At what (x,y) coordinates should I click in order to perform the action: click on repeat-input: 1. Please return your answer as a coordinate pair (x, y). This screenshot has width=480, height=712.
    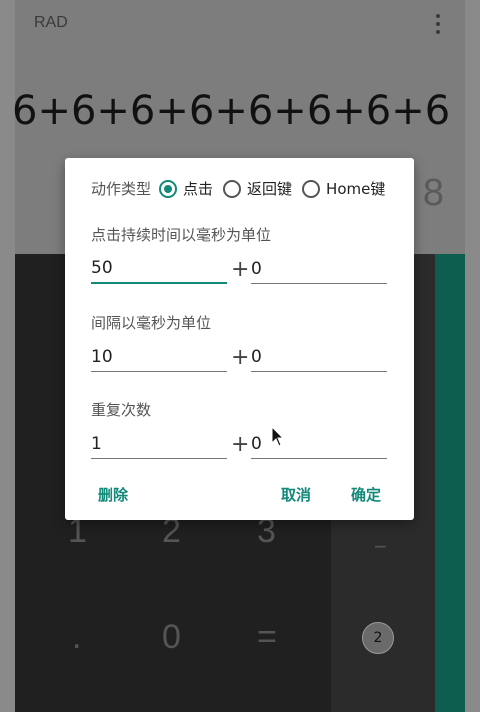
    Looking at the image, I should click on (159, 444).